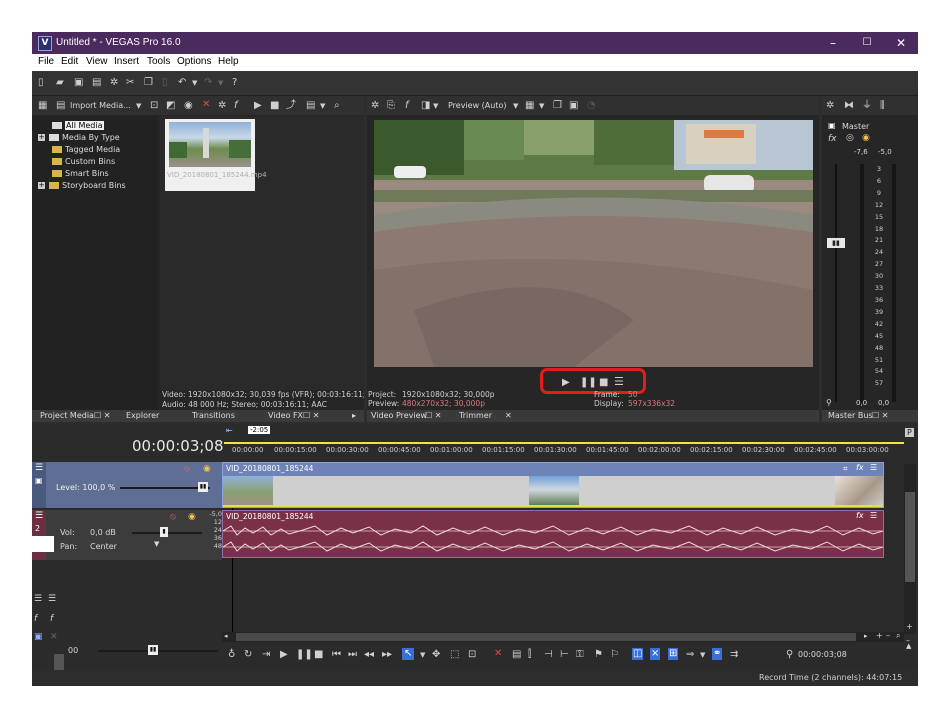 This screenshot has height=717, width=950. Describe the element at coordinates (867, 43) in the screenshot. I see `maximize-button: ☐` at that location.